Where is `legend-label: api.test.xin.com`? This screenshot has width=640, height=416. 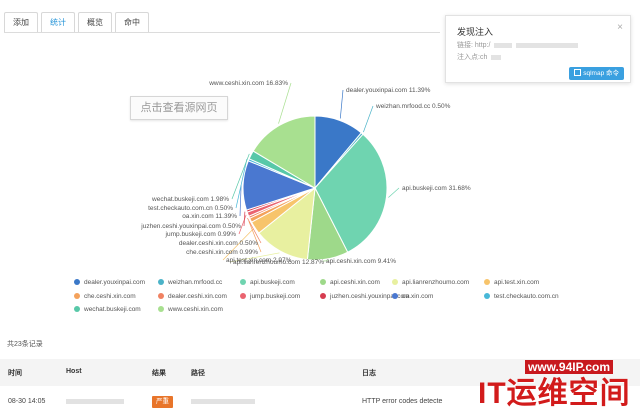 legend-label: api.test.xin.com is located at coordinates (517, 282).